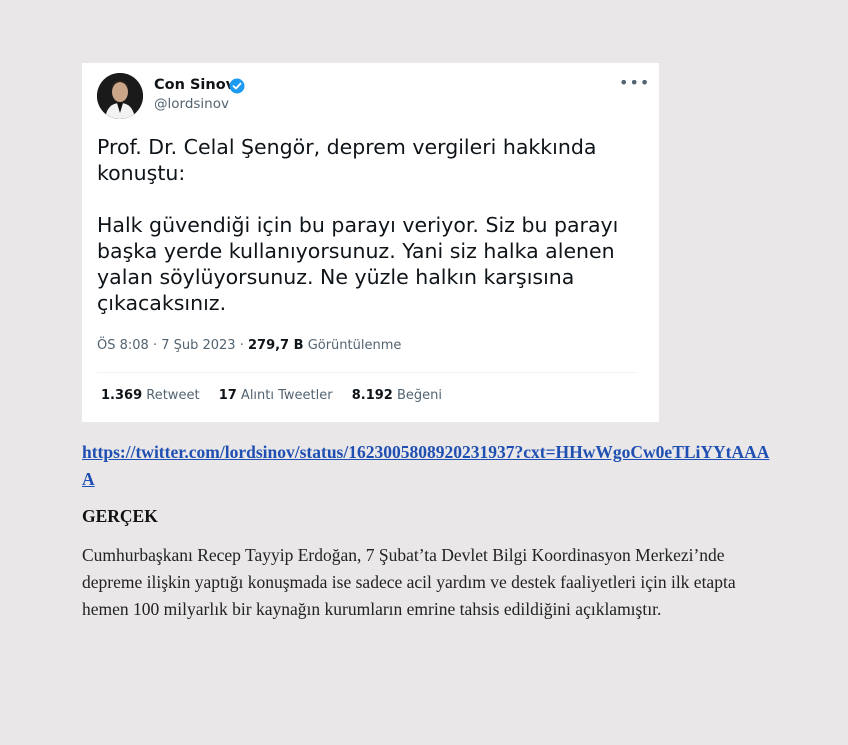 Image resolution: width=848 pixels, height=745 pixels. I want to click on author-handle: @lordsinov, so click(191, 104).